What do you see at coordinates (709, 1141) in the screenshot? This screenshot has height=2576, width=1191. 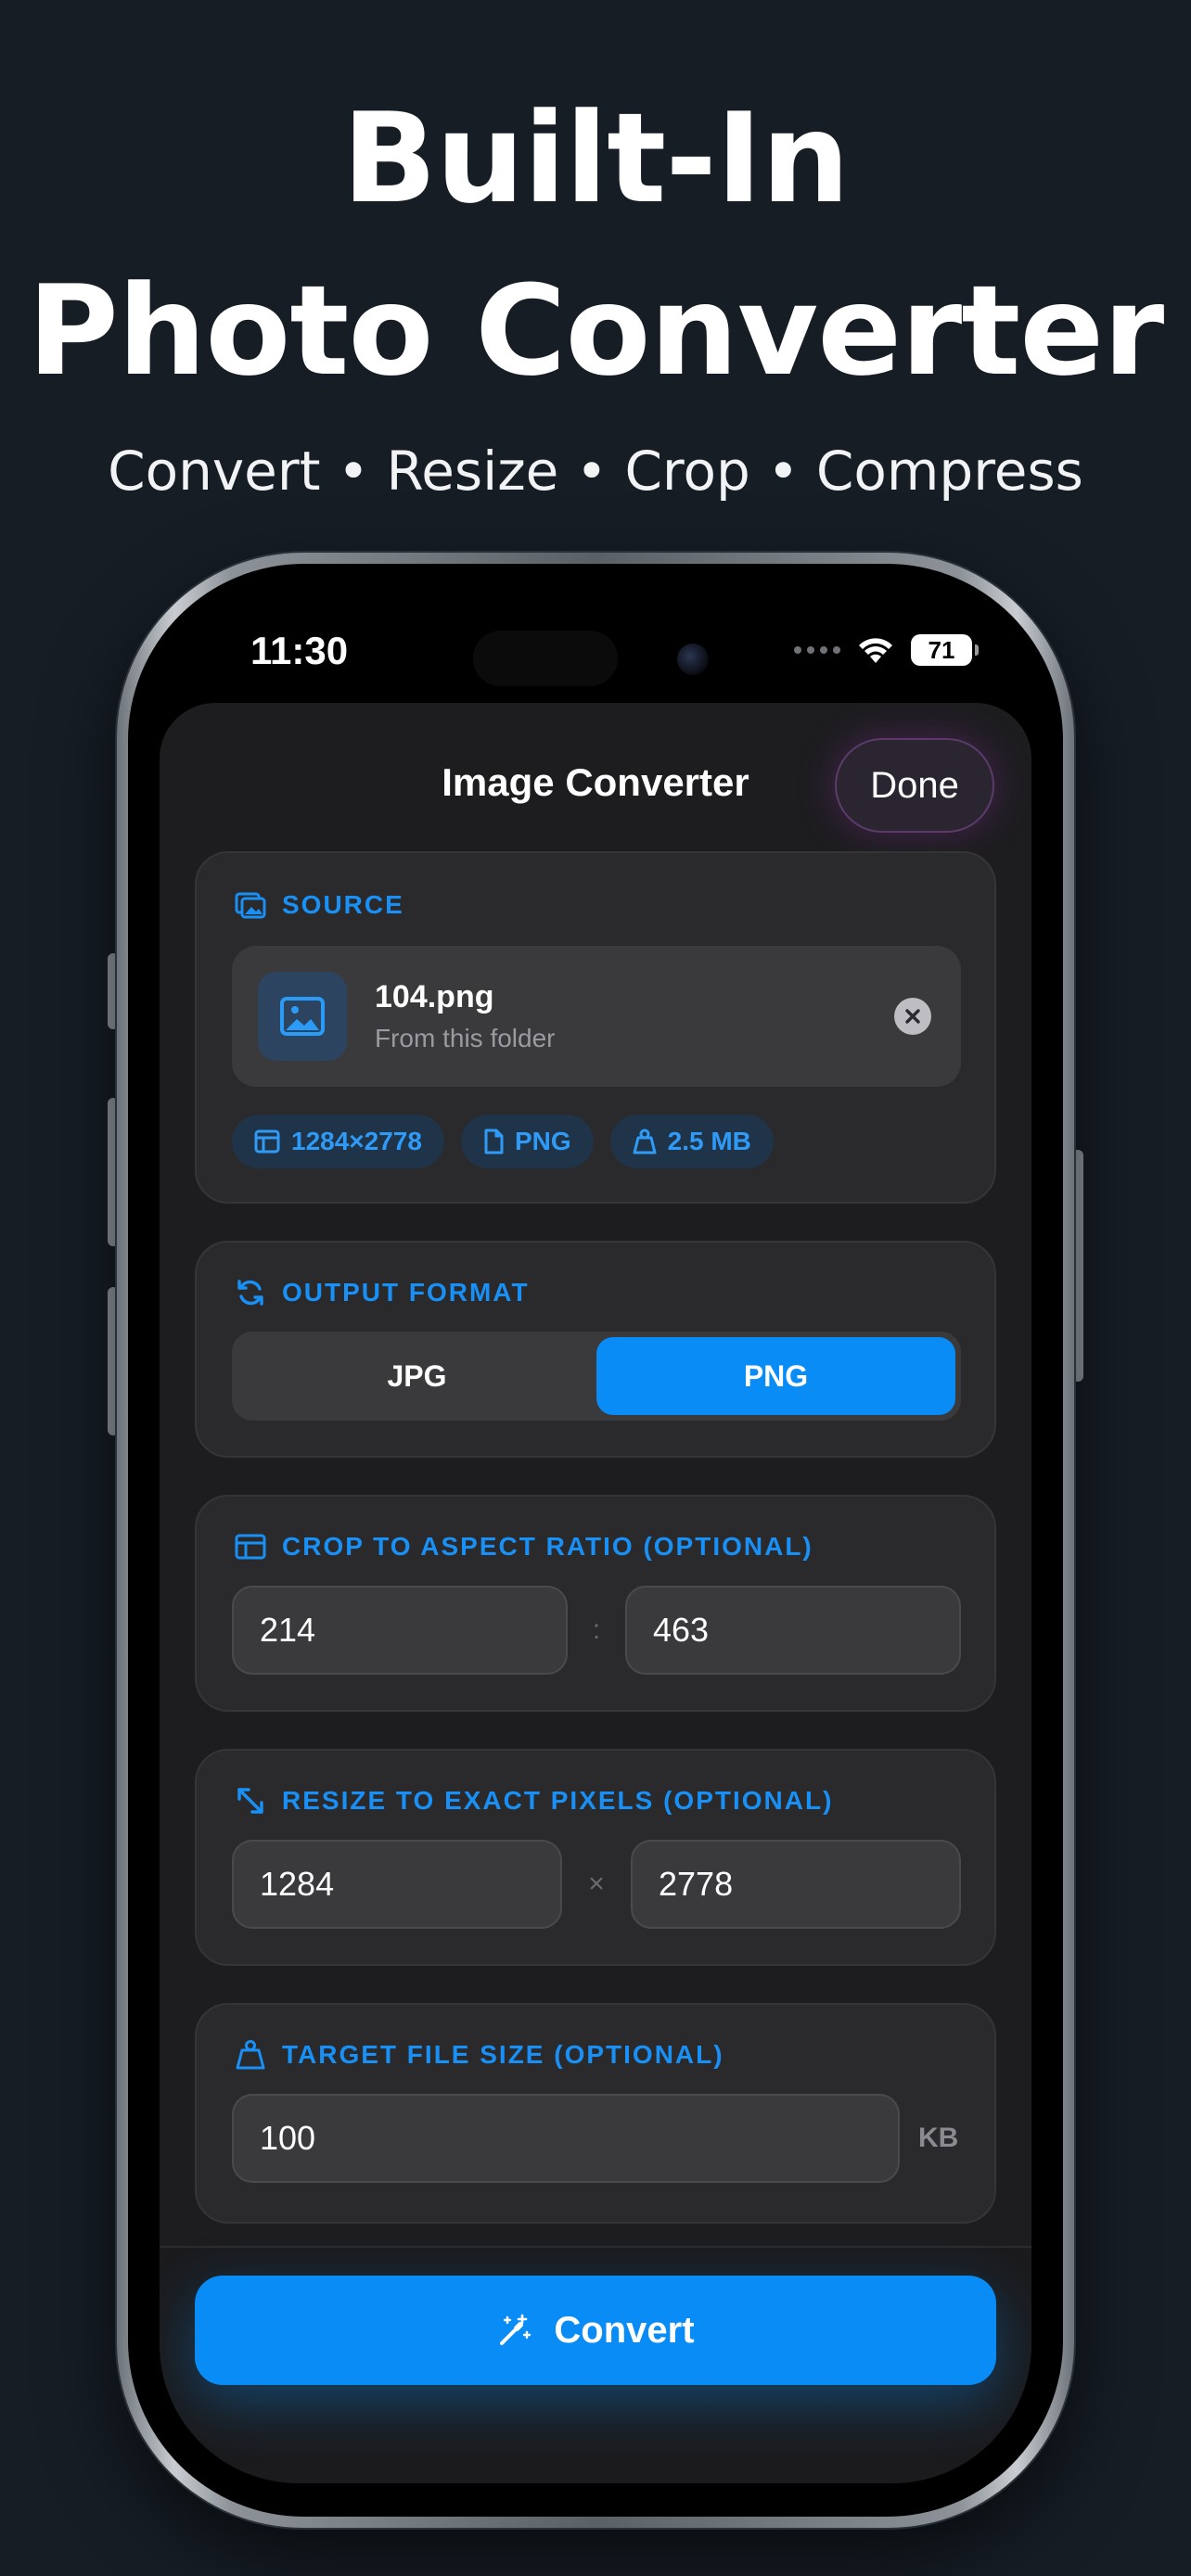 I see `filesize-chip-label: 2.5 MB` at bounding box center [709, 1141].